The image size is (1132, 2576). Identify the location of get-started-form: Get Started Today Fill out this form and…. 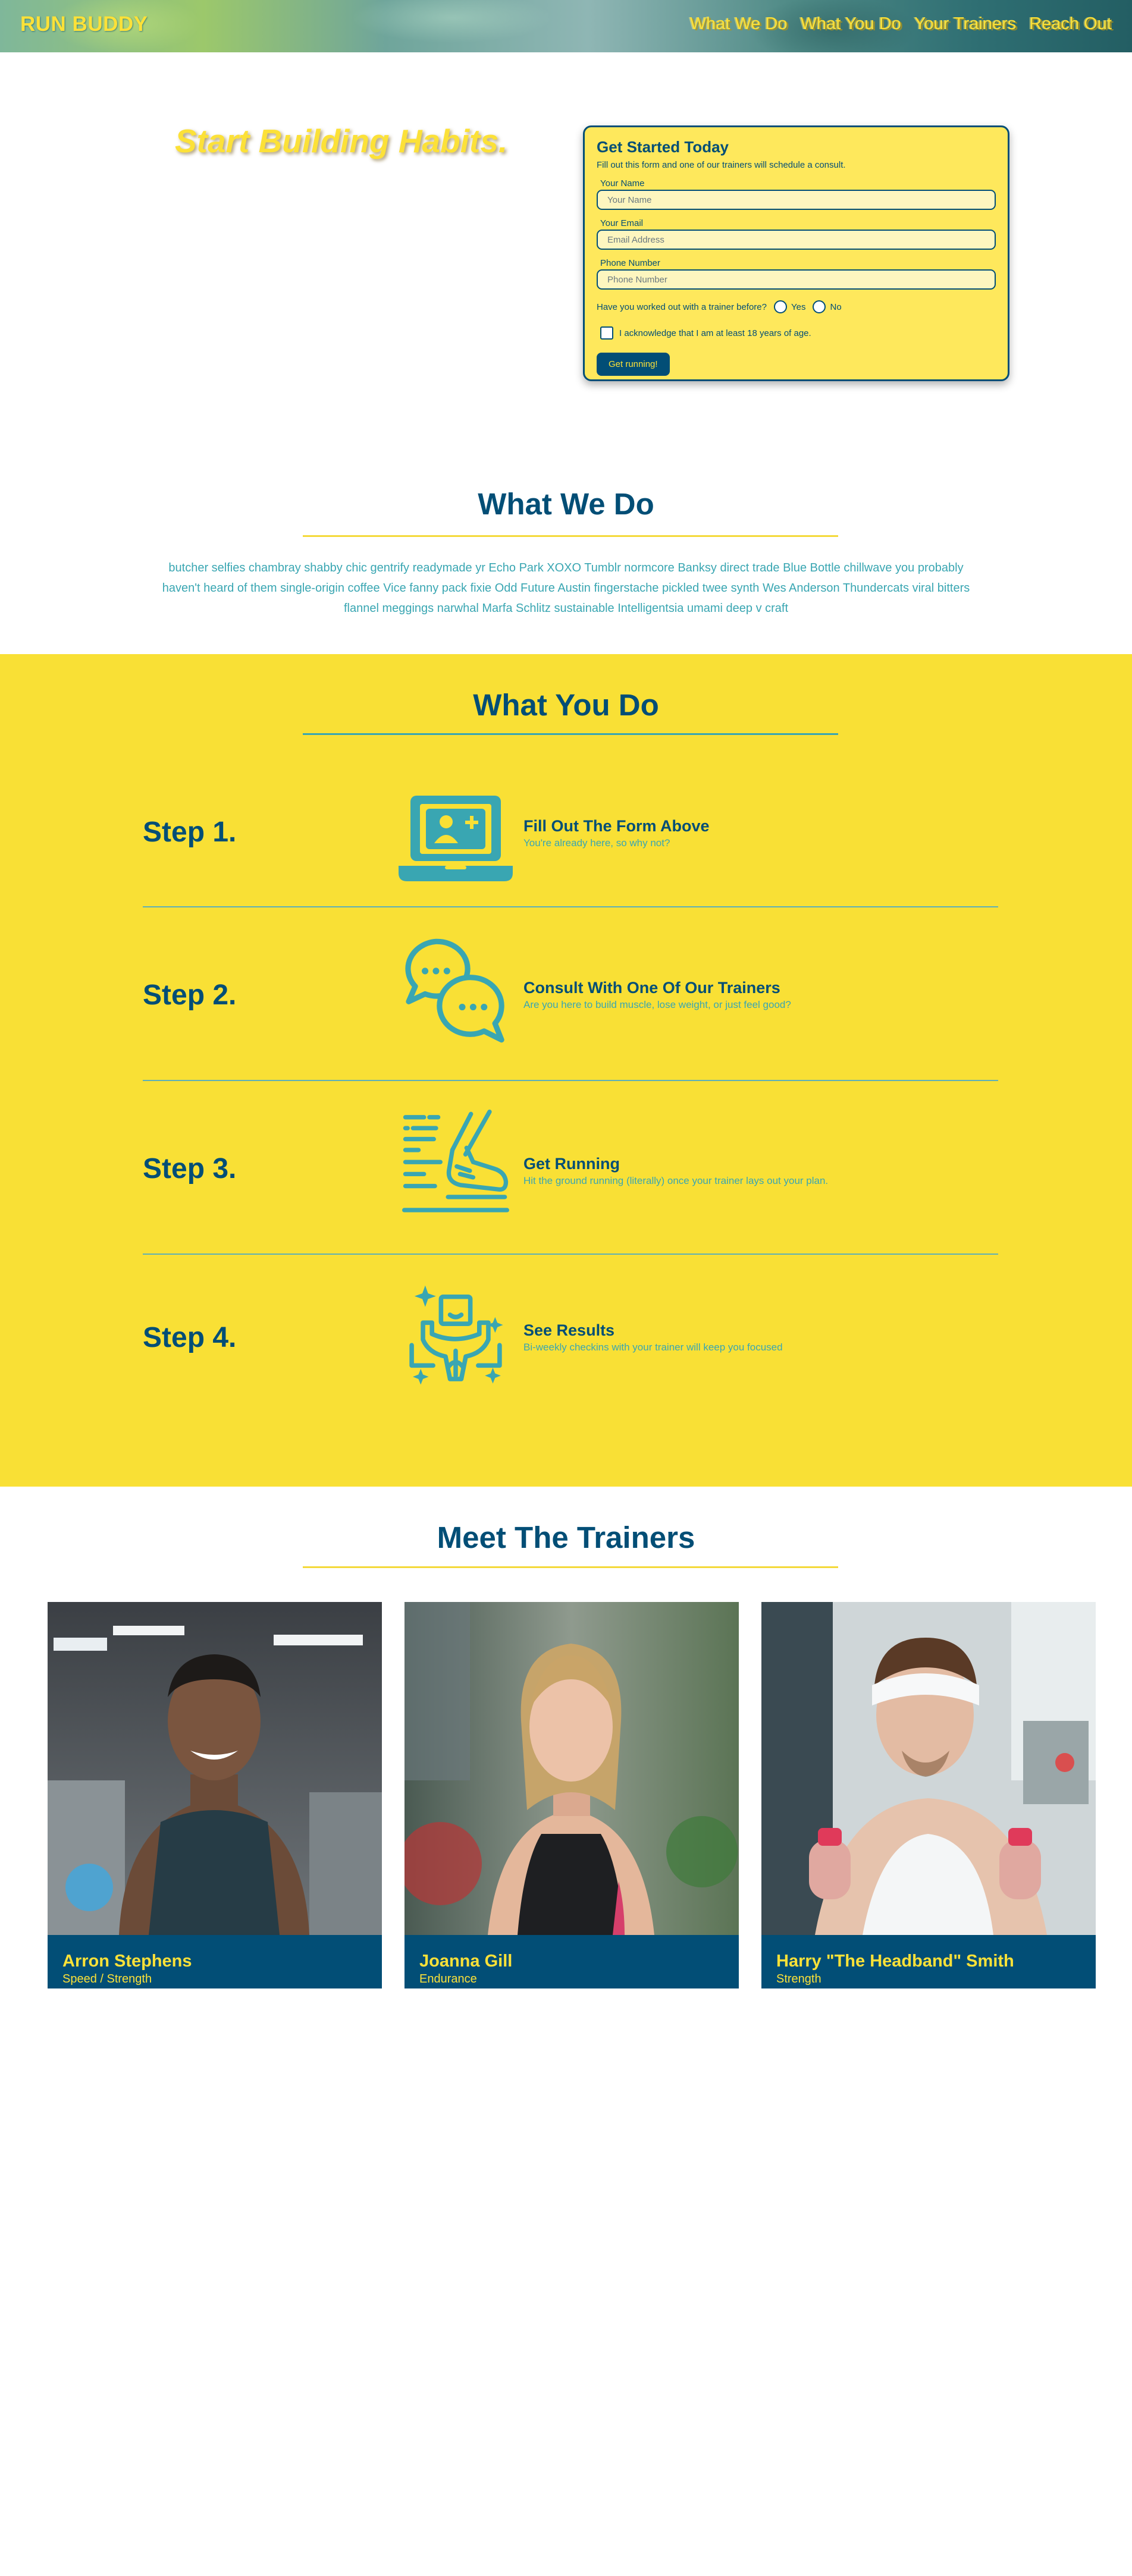
(796, 253).